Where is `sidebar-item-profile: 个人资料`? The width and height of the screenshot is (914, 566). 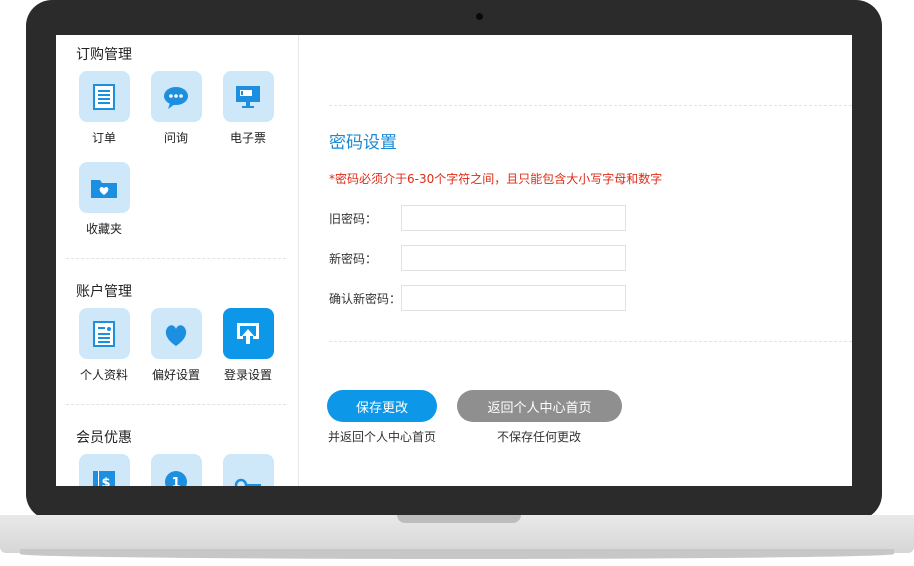 sidebar-item-profile: 个人资料 is located at coordinates (104, 345).